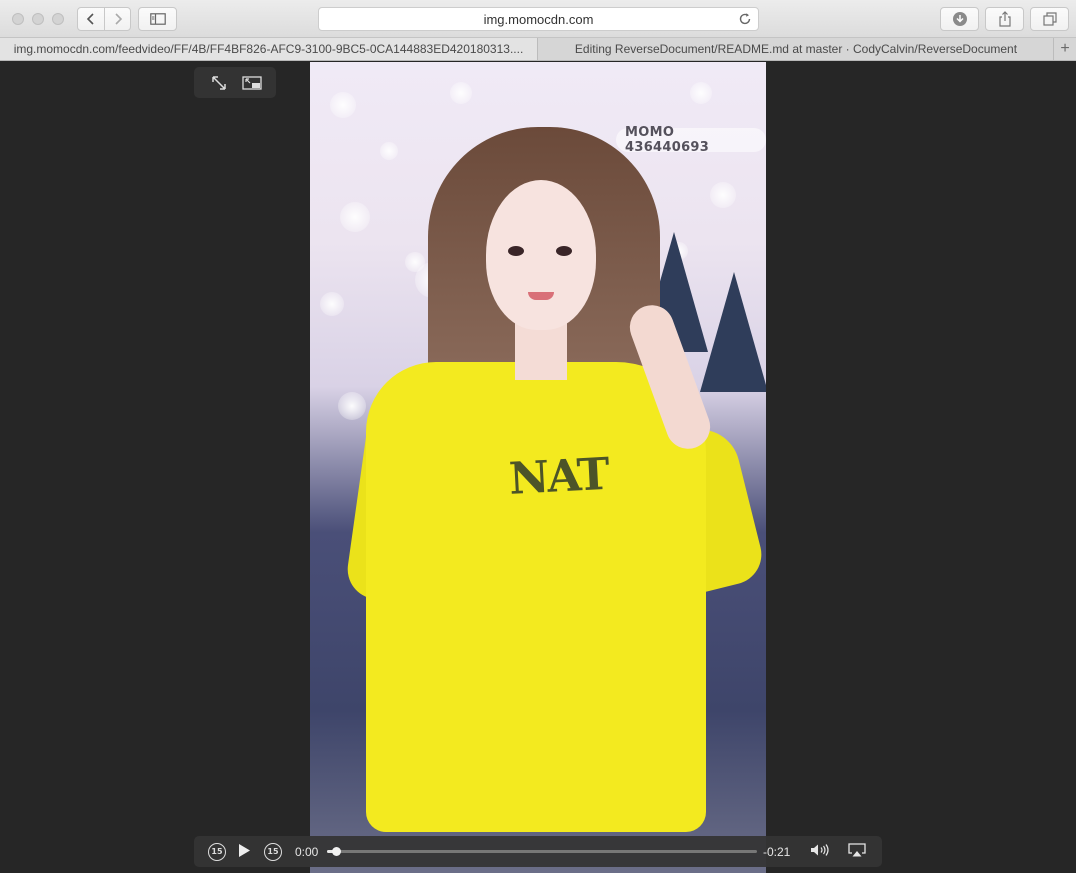 Image resolution: width=1076 pixels, height=873 pixels. I want to click on address-text: img.momocdn.com, so click(538, 19).